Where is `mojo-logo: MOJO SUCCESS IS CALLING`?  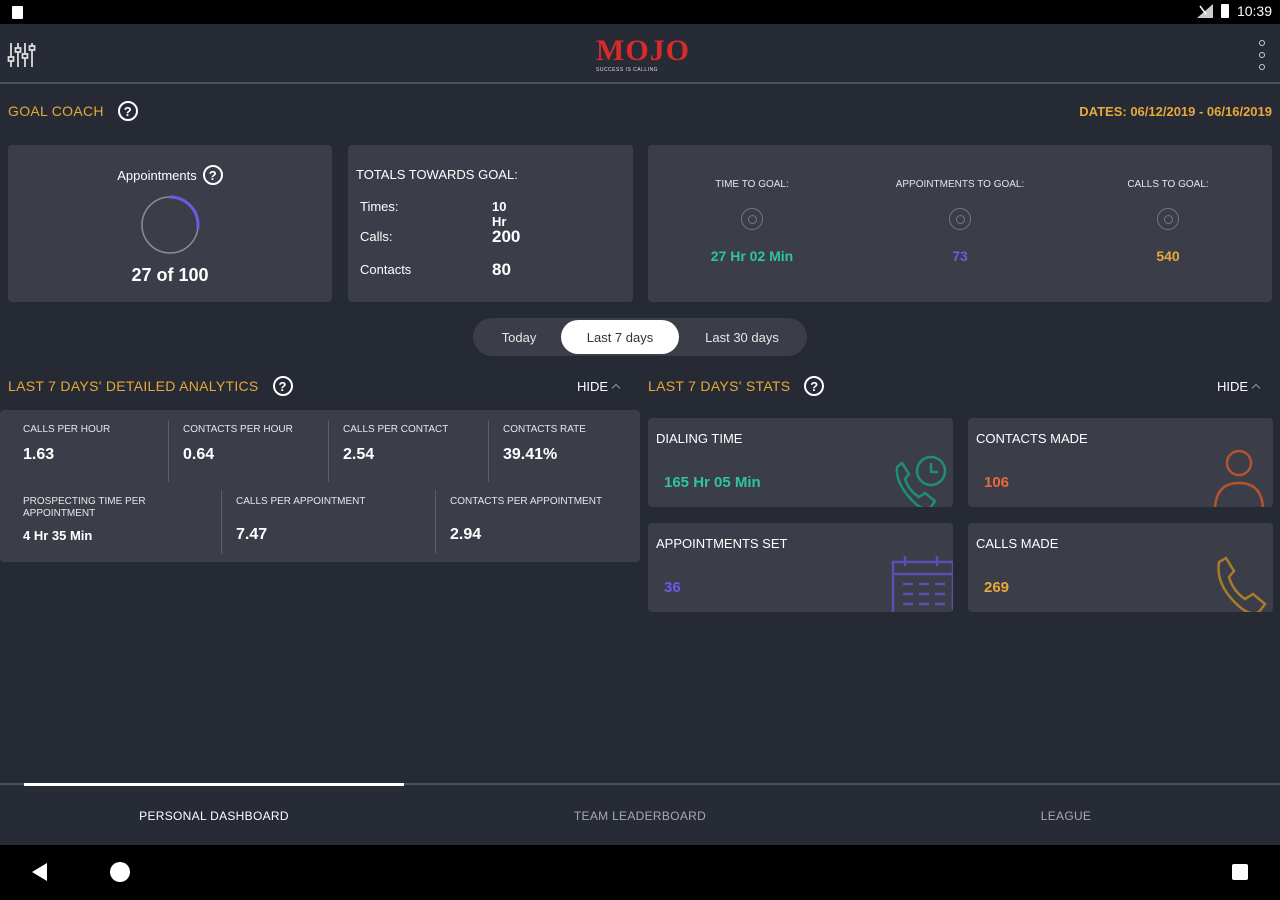
mojo-logo: MOJO SUCCESS IS CALLING is located at coordinates (643, 55).